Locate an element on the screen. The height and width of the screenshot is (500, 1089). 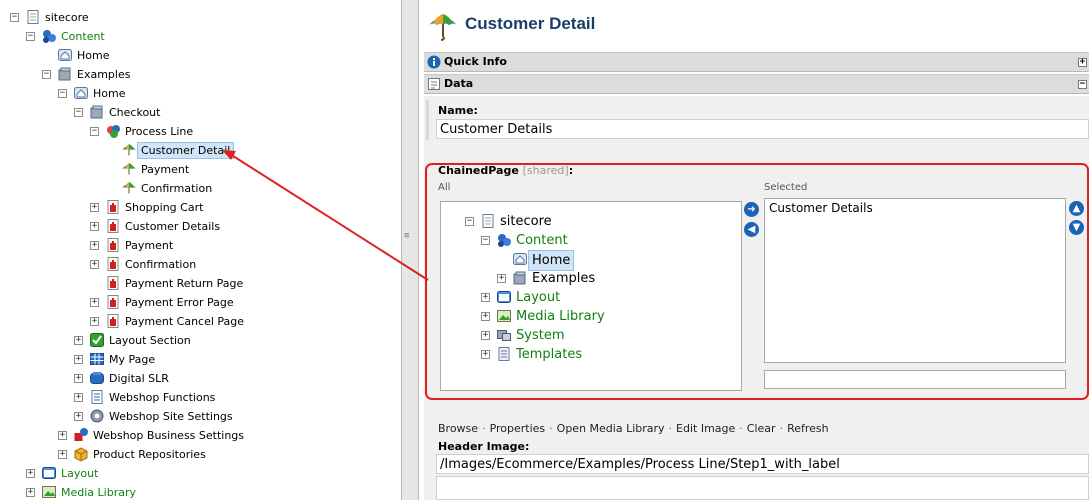
tree-node-label: Content is located at coordinates (83, 36).